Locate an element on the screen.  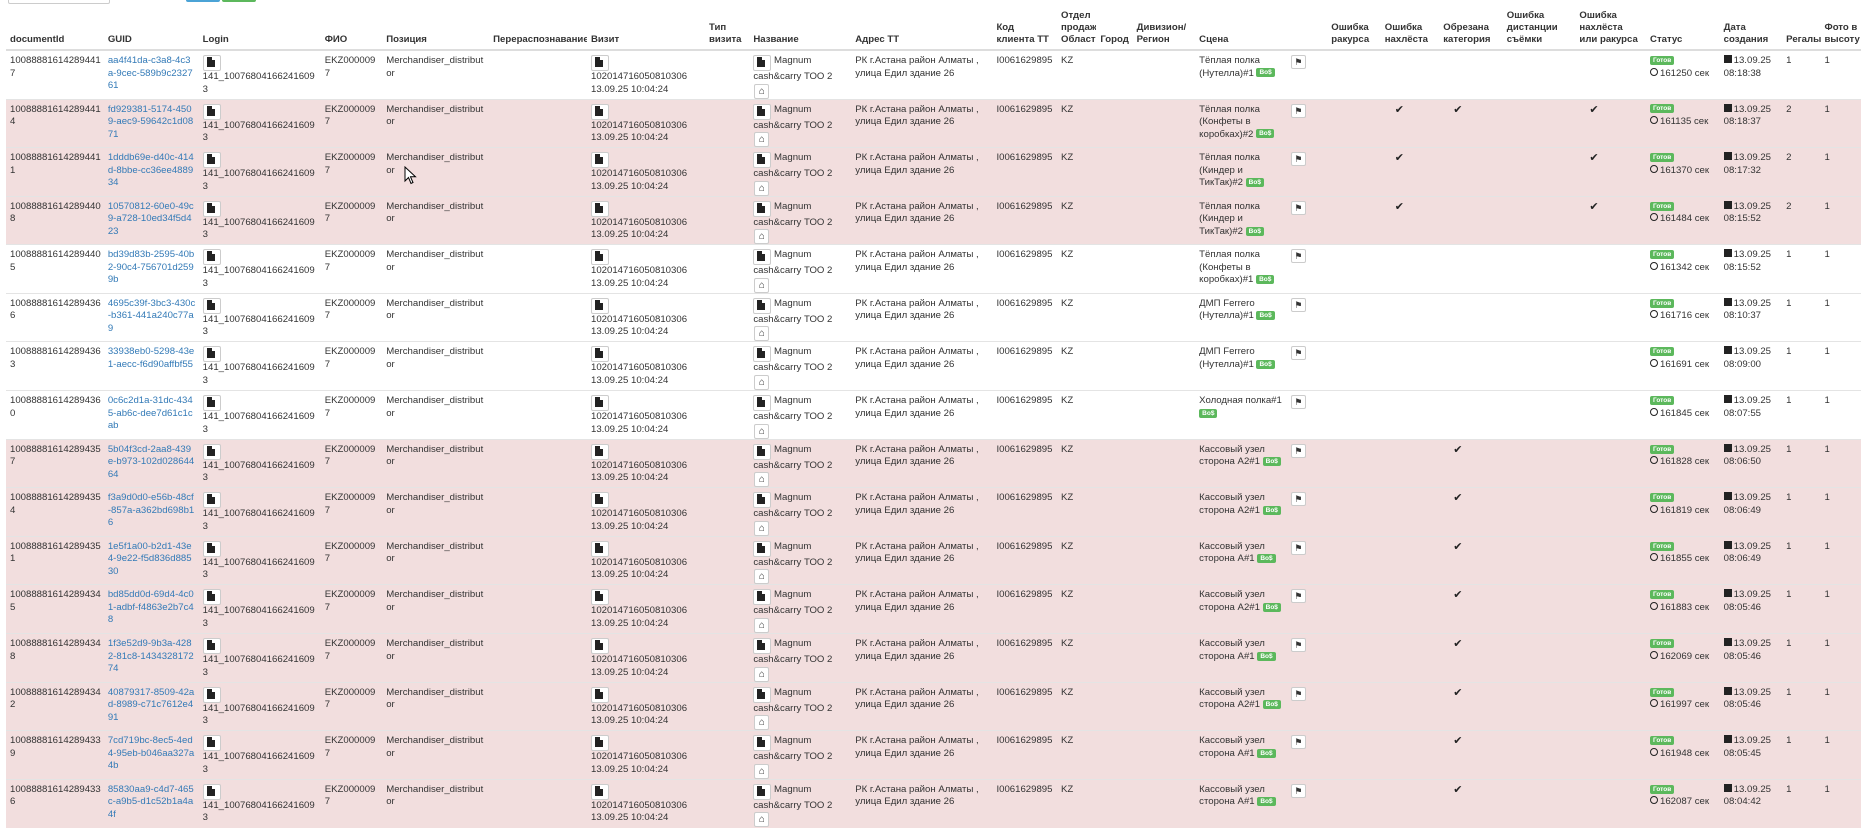
guid-link: 1dddb69e-d40c-414d-8bbe-cc36ee488934 is located at coordinates (151, 170).